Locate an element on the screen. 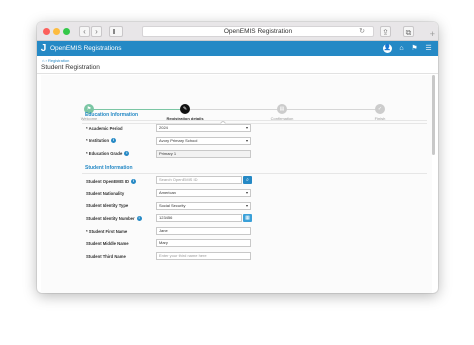  close-window-button is located at coordinates (46, 31).